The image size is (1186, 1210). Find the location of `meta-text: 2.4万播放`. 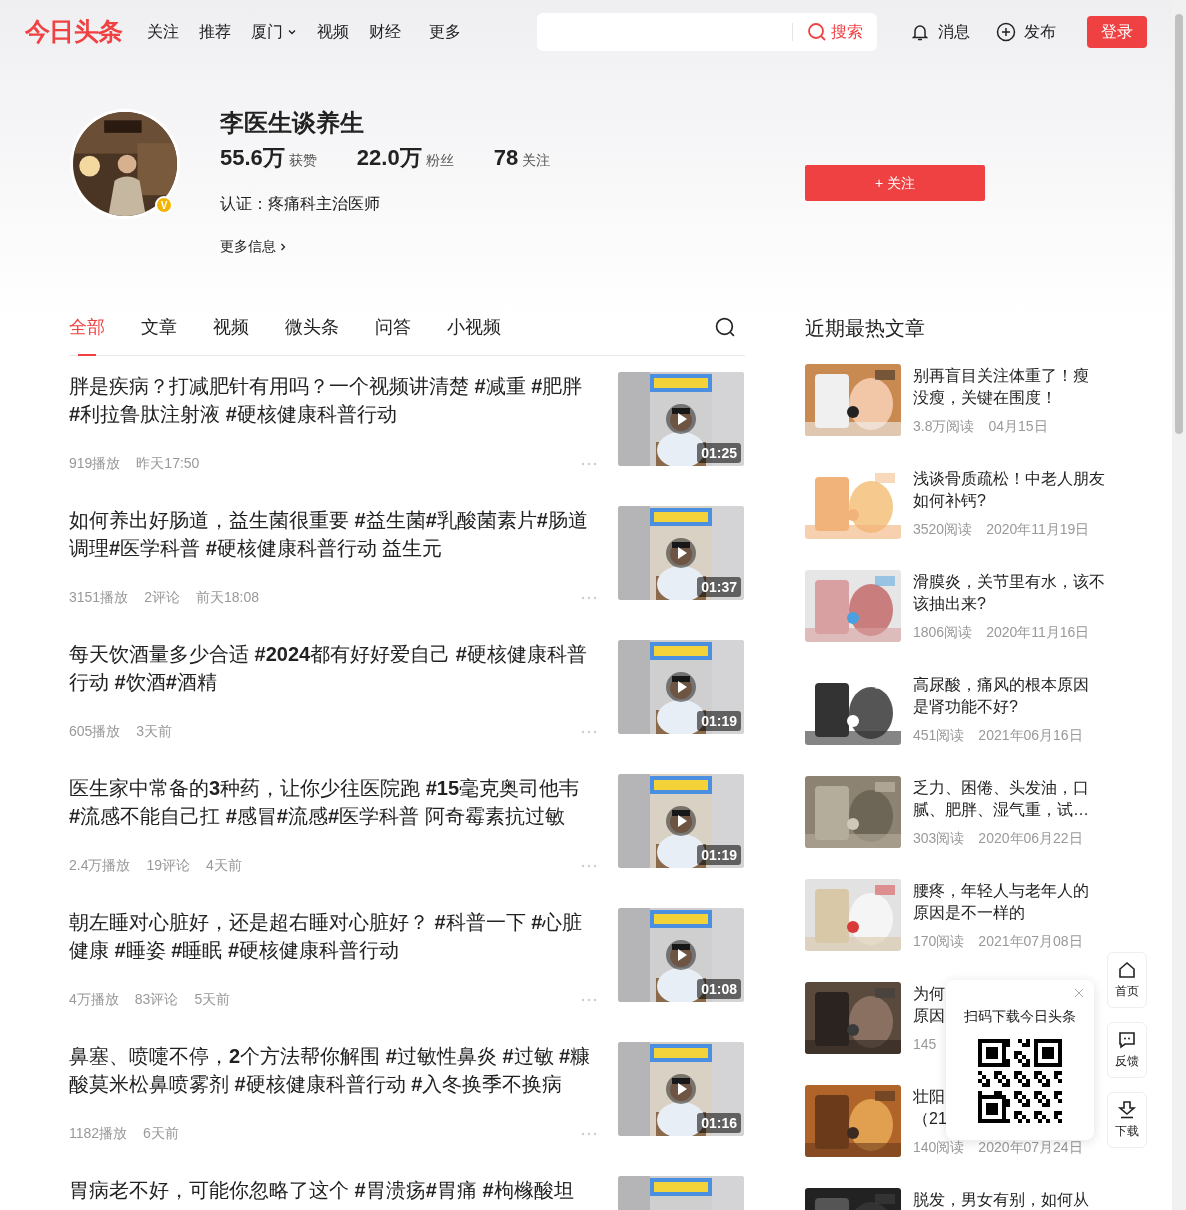

meta-text: 2.4万播放 is located at coordinates (100, 865).